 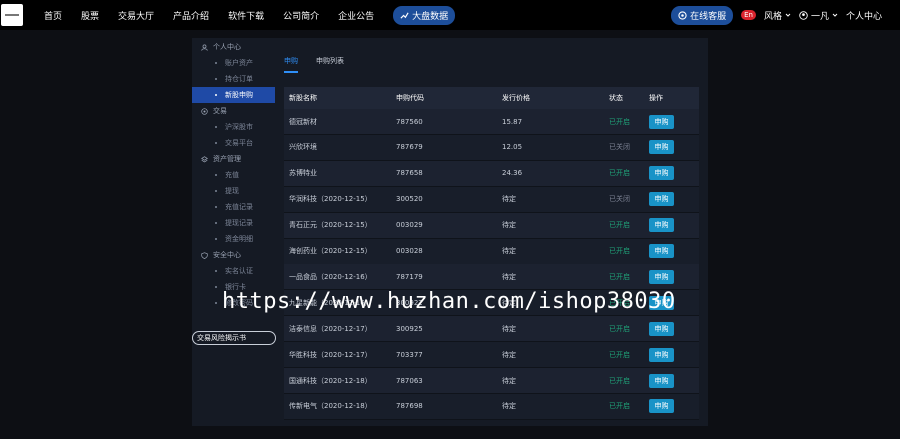 I want to click on main-nav: 首页 股票 交易大厅 产品介绍 软件下载 公司简介 企业公告 大盘数据, so click(x=250, y=15).